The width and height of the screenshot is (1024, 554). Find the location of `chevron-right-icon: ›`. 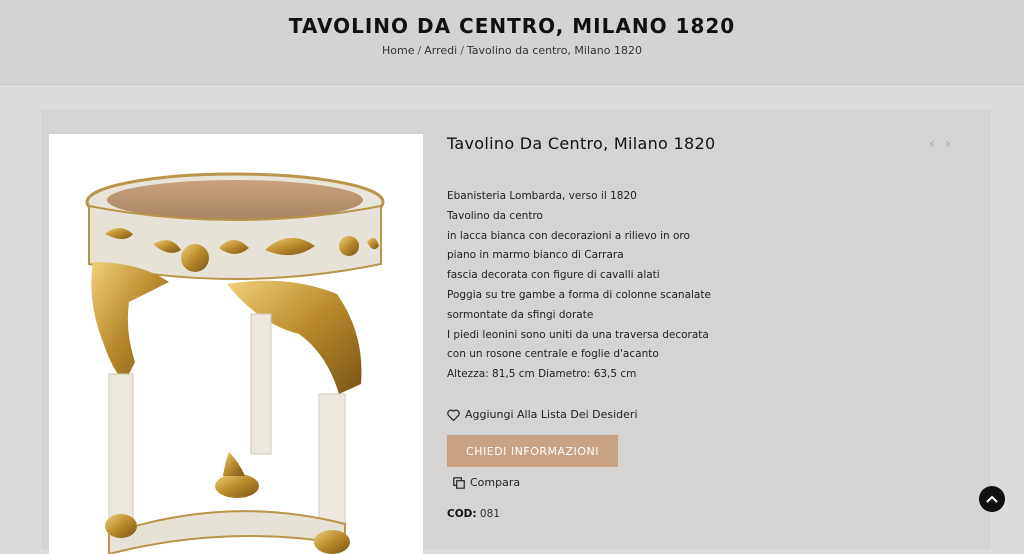

chevron-right-icon: › is located at coordinates (948, 144).